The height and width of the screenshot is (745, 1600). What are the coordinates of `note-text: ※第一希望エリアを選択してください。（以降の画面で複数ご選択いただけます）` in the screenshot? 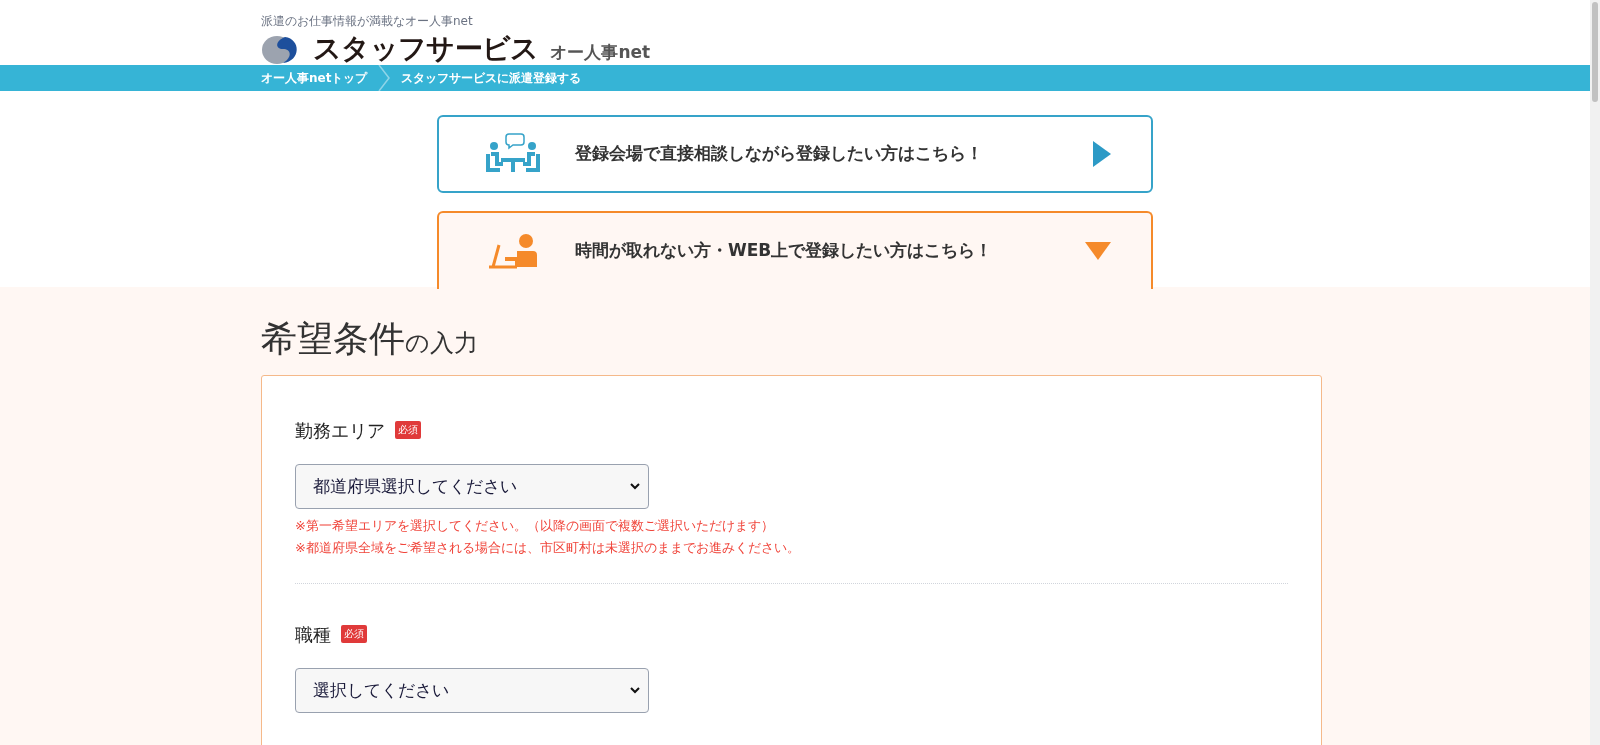 It's located at (535, 526).